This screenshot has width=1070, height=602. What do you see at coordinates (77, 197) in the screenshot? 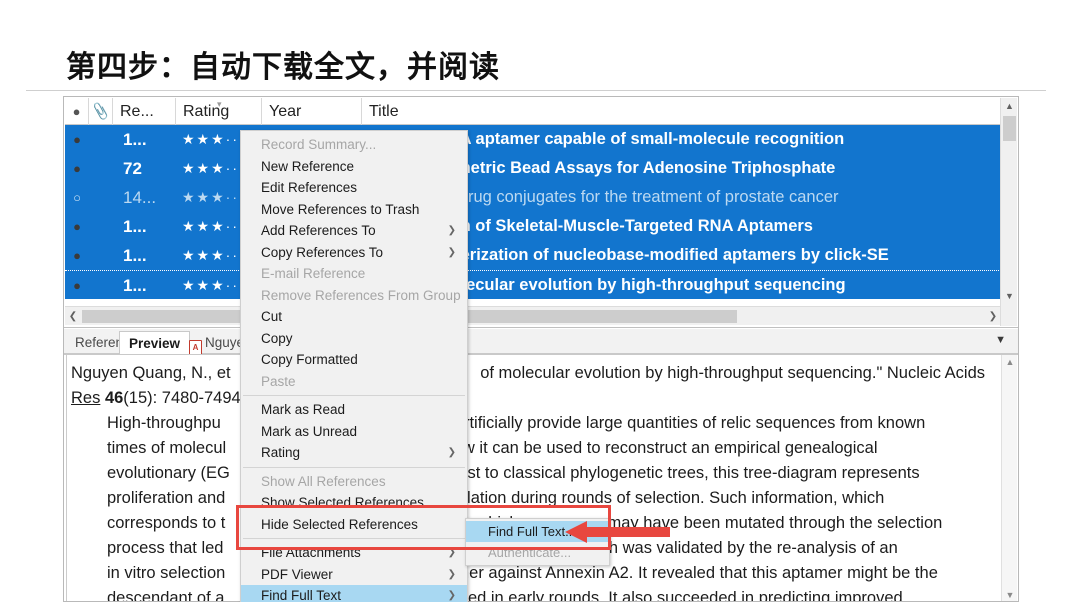
I see `row-read-indicator: ○` at bounding box center [77, 197].